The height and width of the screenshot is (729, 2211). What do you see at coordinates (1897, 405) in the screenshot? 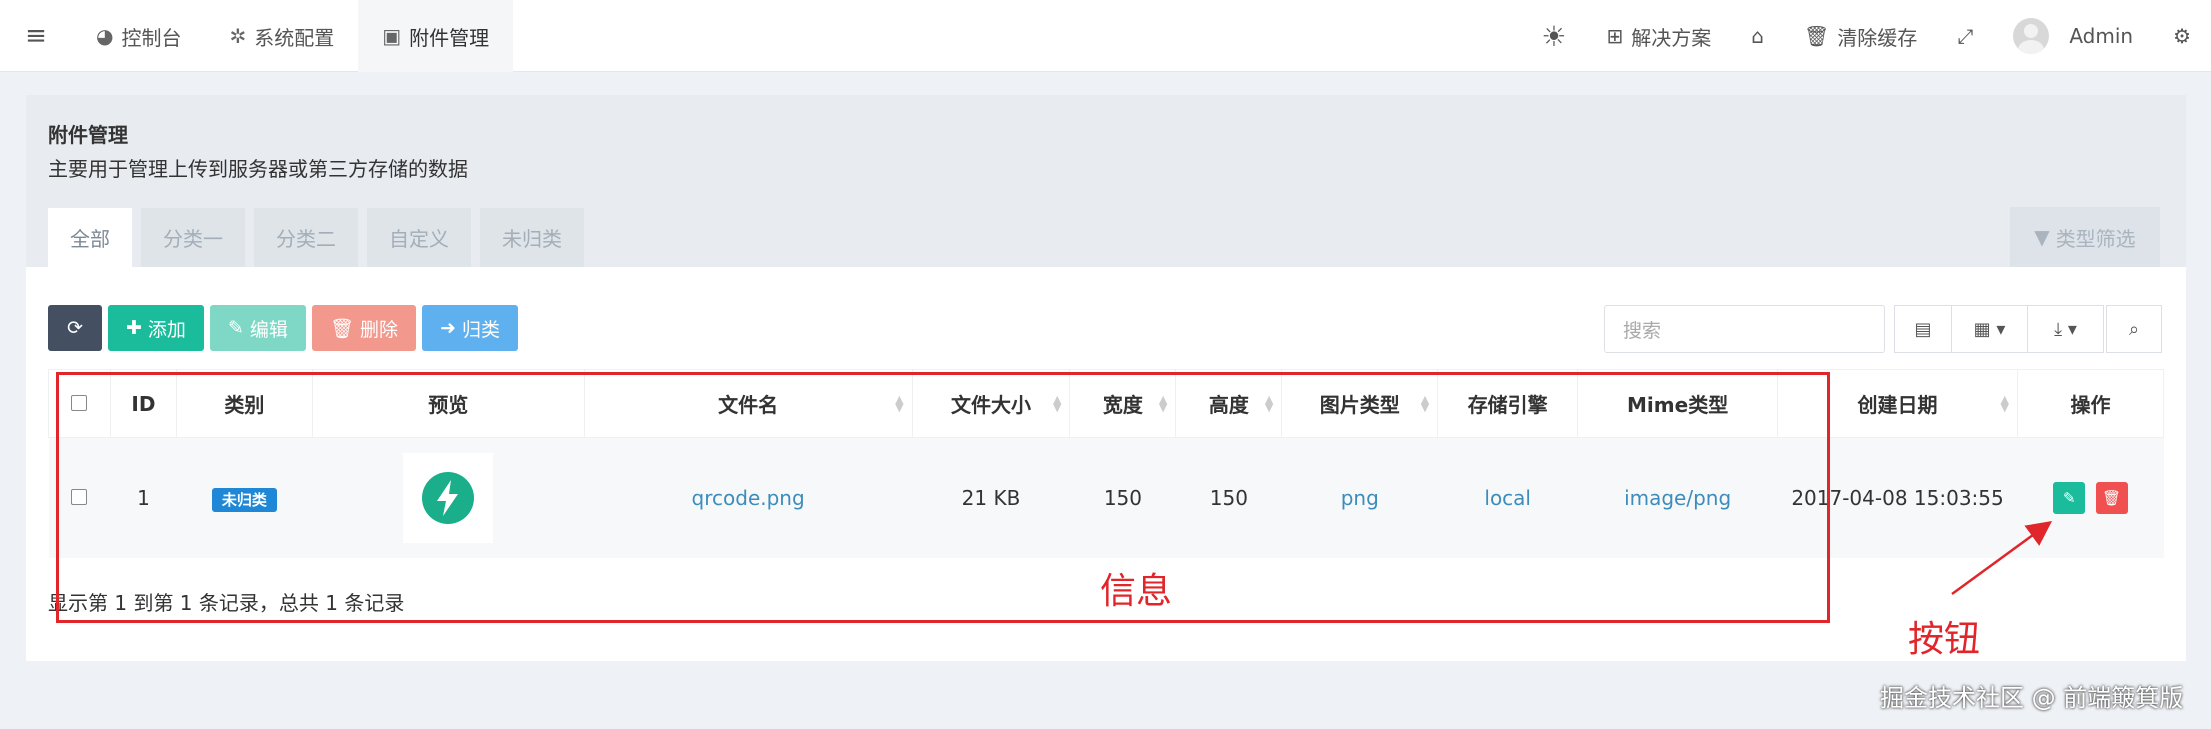
I see `col-created-label: 创建日期` at bounding box center [1897, 405].